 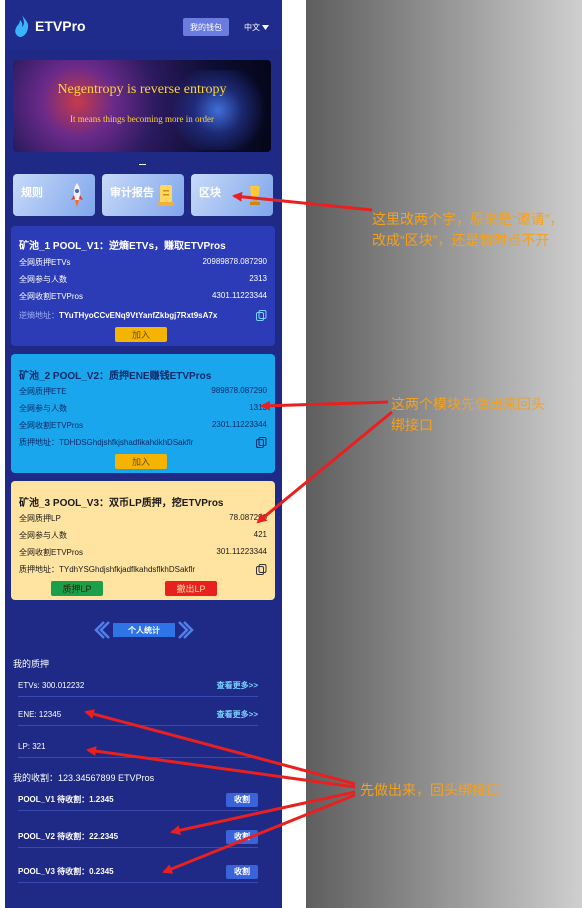 What do you see at coordinates (45, 262) in the screenshot?
I see `pool-1-row-label: 全网质押ETVs` at bounding box center [45, 262].